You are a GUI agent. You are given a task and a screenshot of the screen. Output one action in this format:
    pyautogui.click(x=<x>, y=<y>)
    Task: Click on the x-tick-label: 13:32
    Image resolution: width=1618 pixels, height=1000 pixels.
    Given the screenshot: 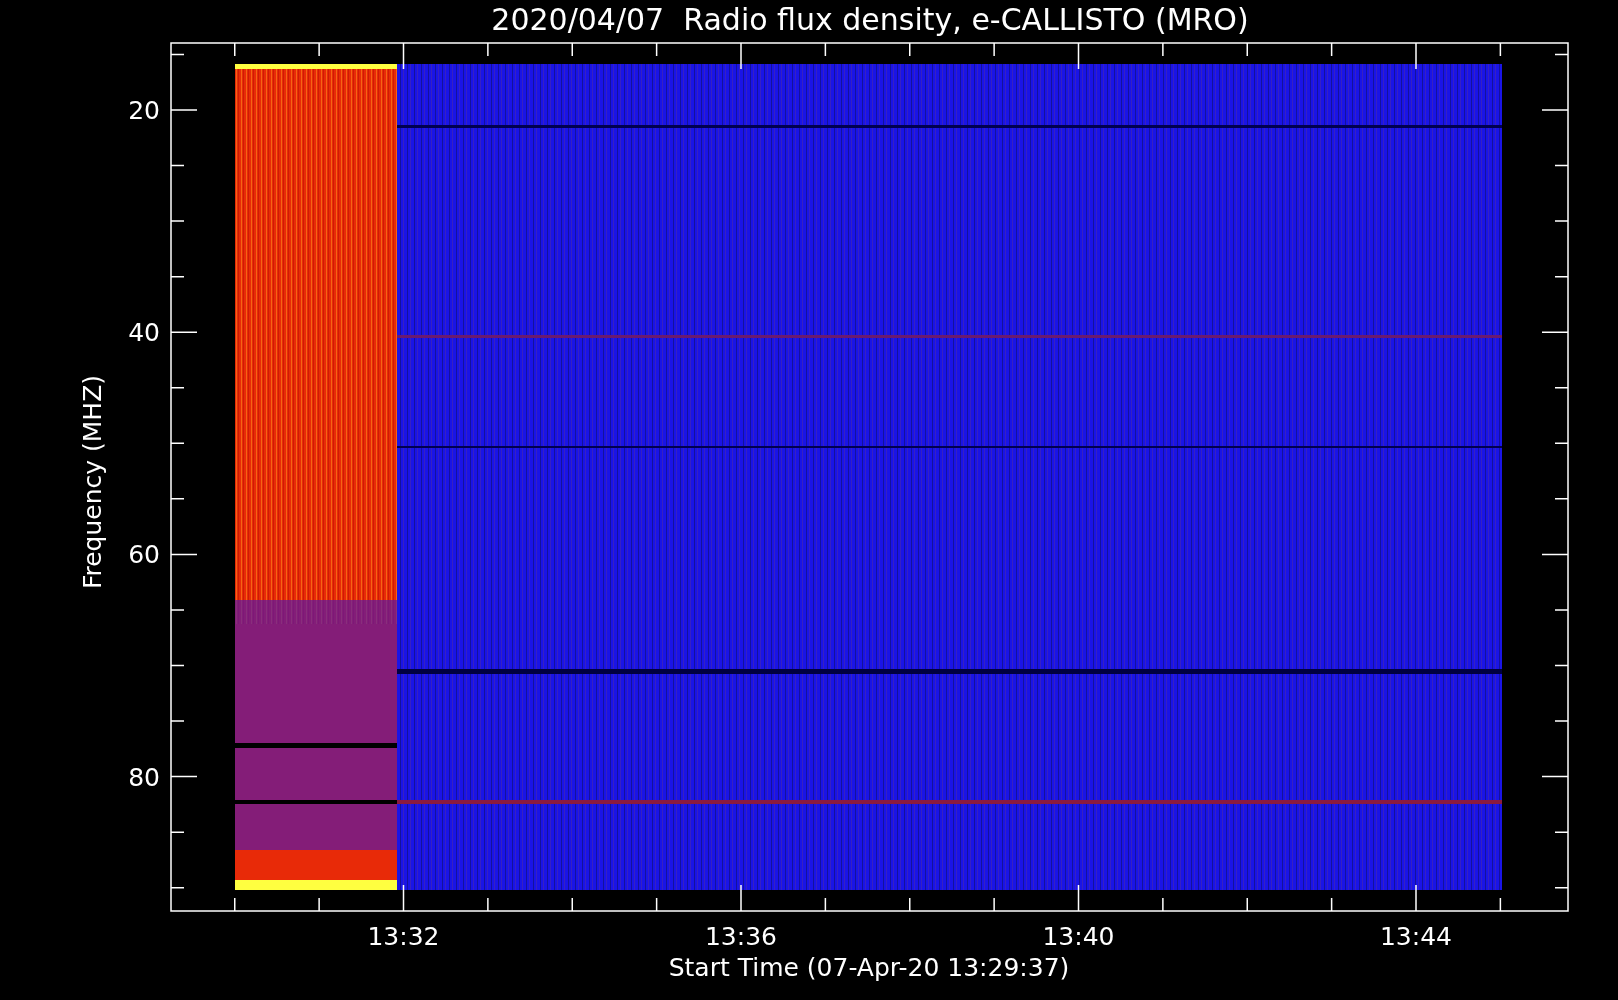 What is the action you would take?
    pyautogui.click(x=403, y=936)
    